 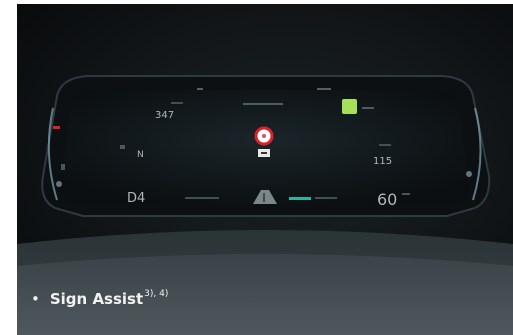 What do you see at coordinates (300, 198) in the screenshot?
I see `teal-indicator` at bounding box center [300, 198].